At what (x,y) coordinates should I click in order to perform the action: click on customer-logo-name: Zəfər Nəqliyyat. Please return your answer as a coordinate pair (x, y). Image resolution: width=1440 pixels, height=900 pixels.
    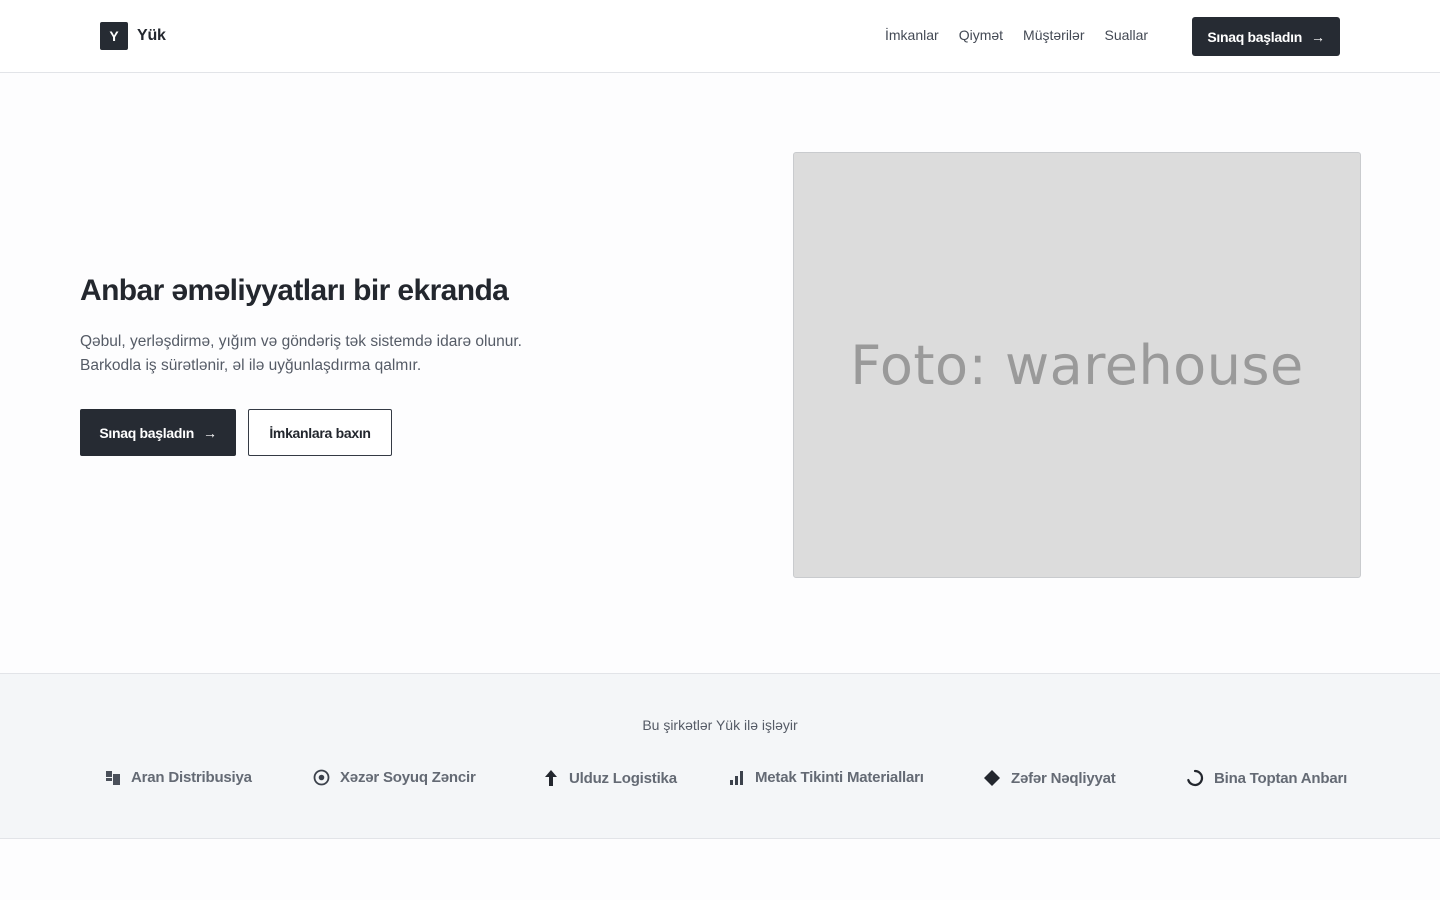
    Looking at the image, I should click on (1063, 778).